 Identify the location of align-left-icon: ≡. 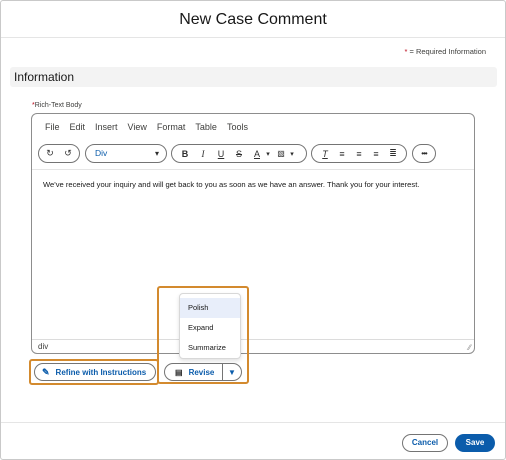
(342, 153).